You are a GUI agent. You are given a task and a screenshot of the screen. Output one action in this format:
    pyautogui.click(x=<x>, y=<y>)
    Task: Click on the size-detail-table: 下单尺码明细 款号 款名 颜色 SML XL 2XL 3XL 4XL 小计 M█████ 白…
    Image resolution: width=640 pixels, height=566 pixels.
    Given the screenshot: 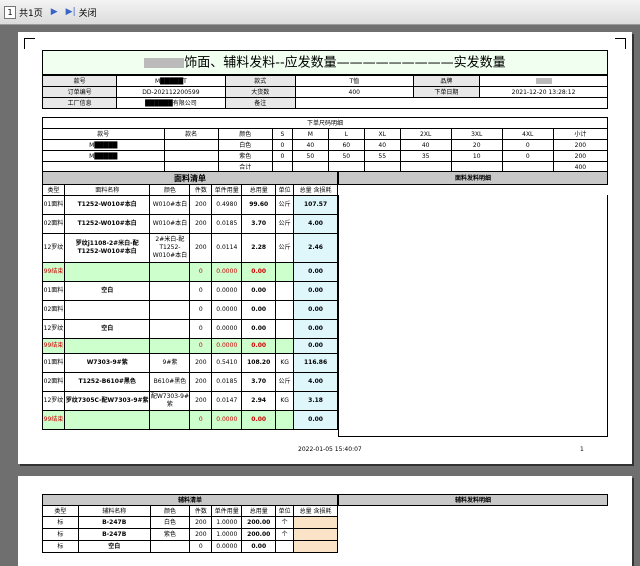 What is the action you would take?
    pyautogui.click(x=325, y=145)
    